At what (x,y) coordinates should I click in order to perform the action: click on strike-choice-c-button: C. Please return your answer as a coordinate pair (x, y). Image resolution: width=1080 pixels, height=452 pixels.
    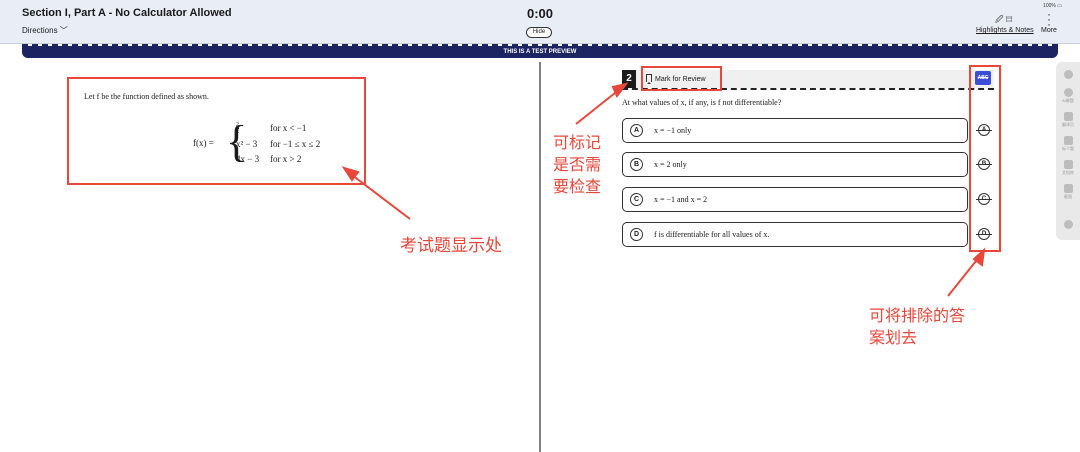
    Looking at the image, I should click on (984, 199).